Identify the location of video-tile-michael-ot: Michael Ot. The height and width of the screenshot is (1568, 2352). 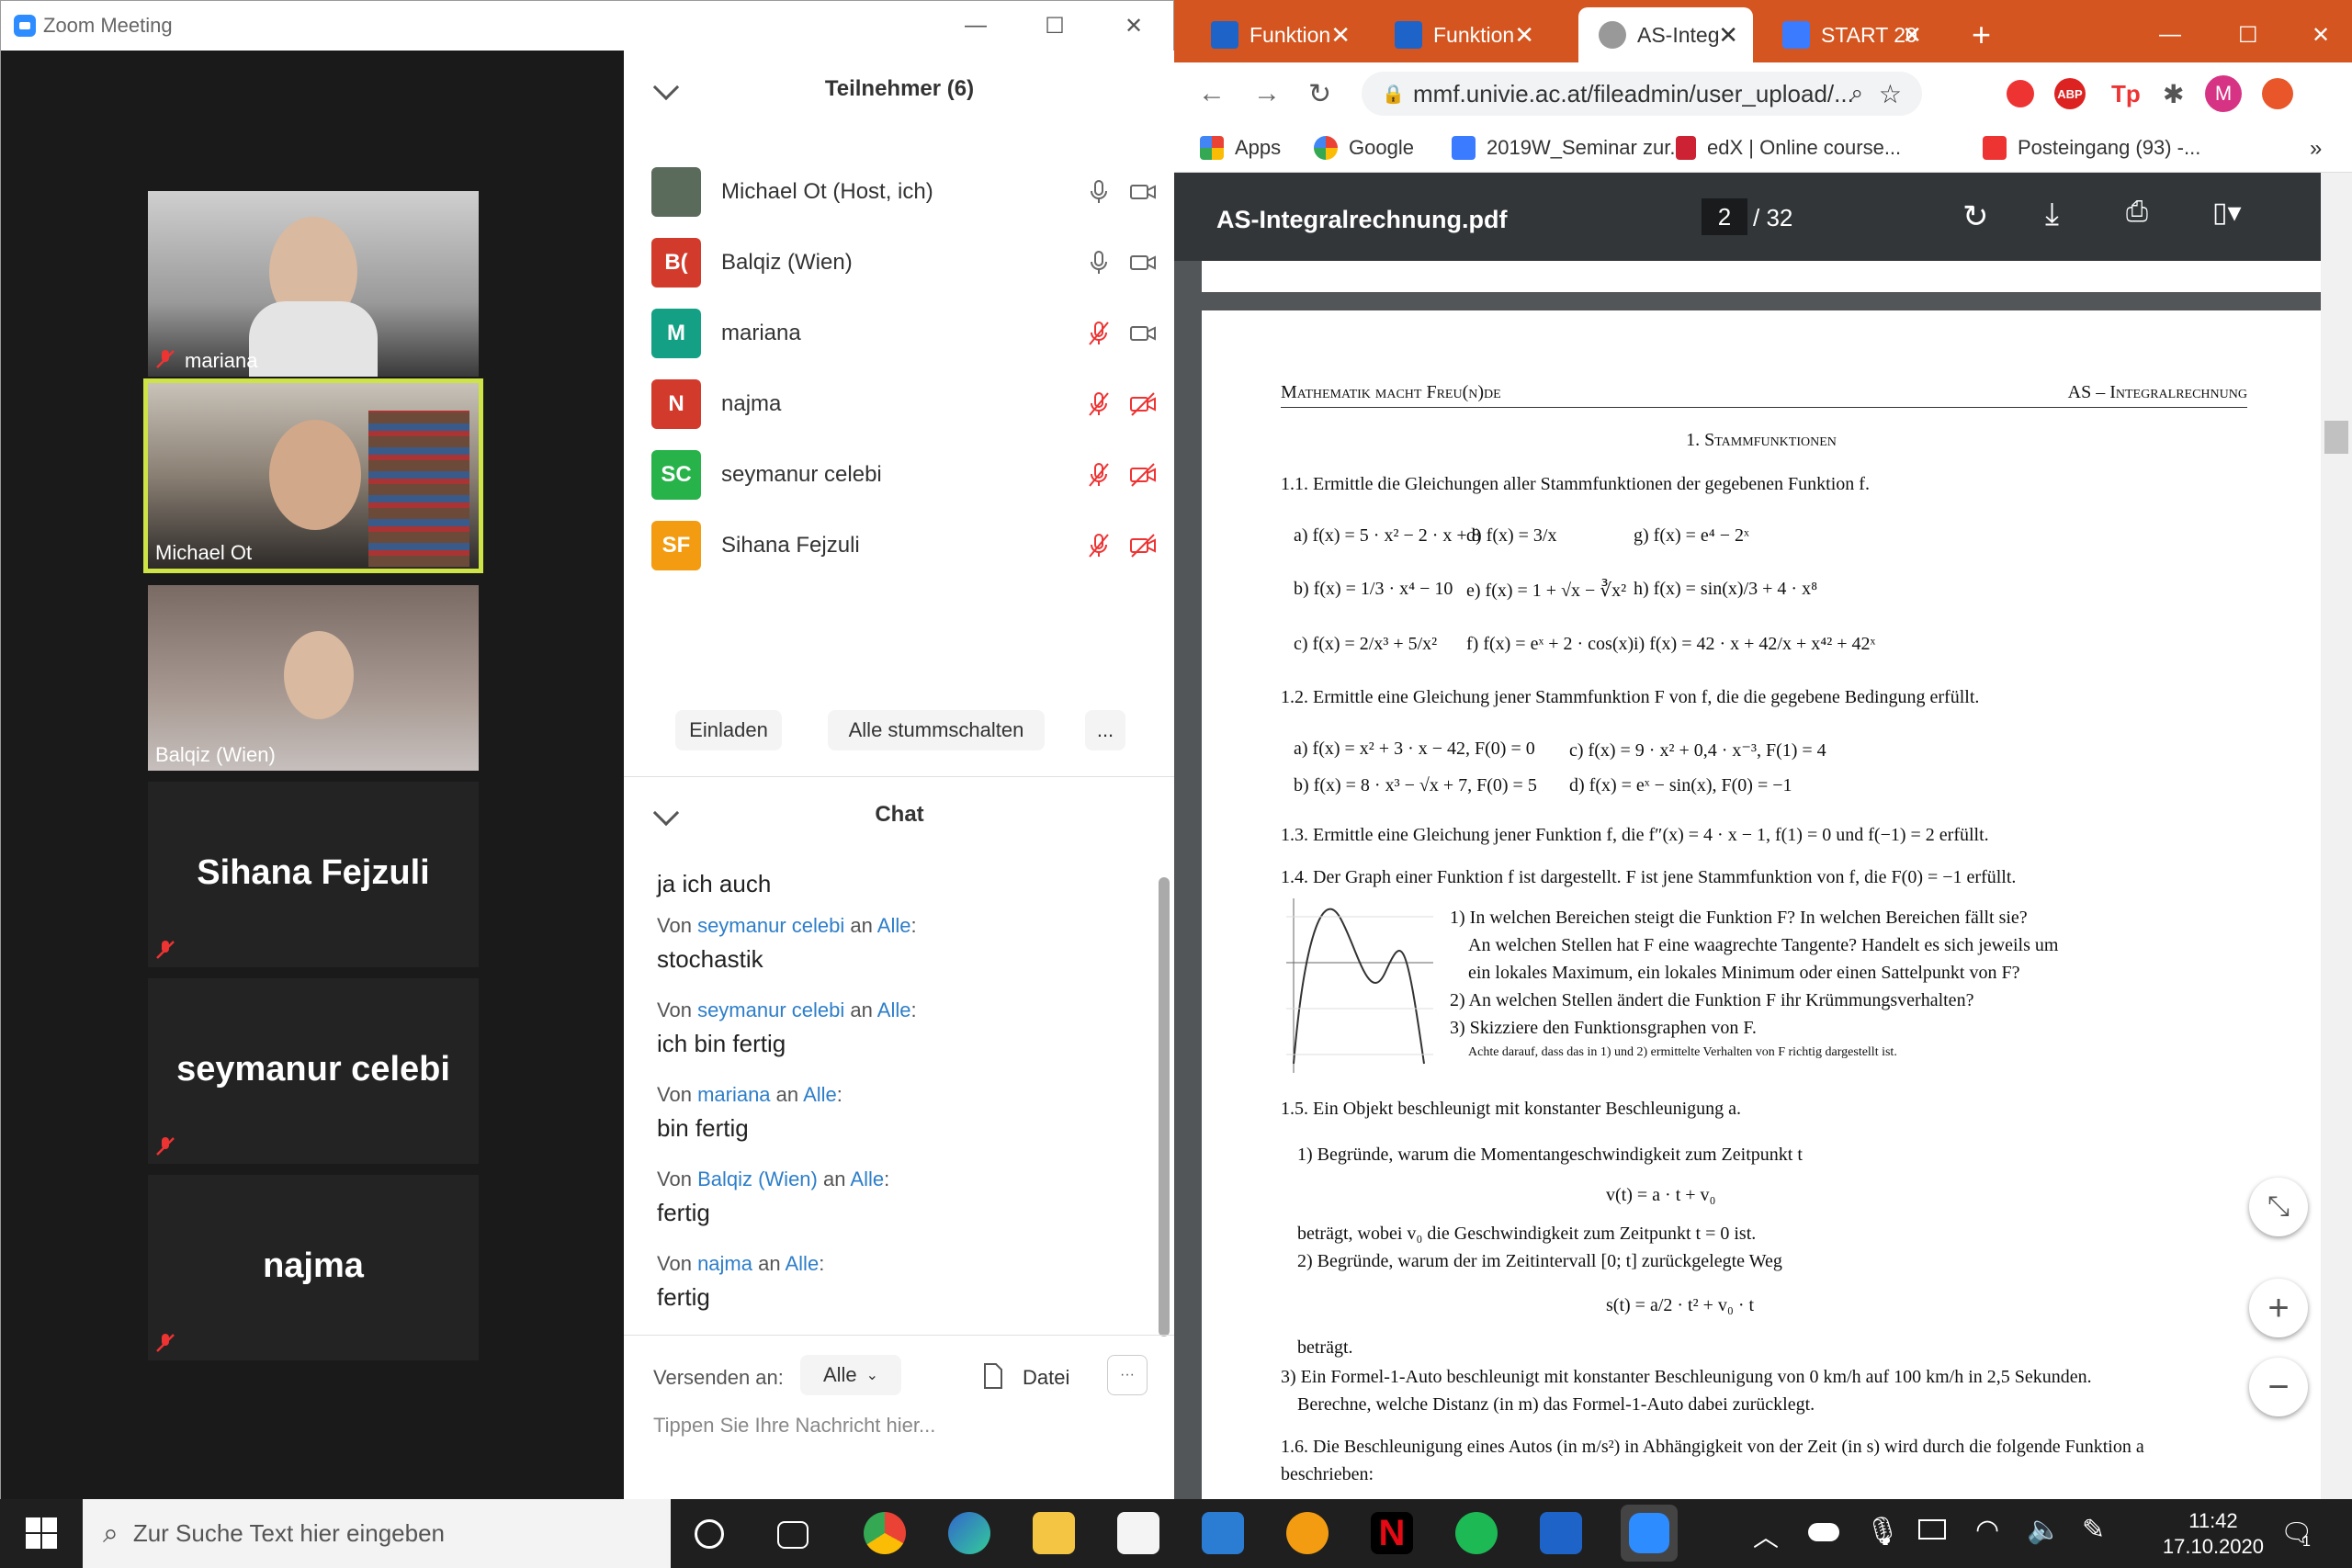
(313, 475).